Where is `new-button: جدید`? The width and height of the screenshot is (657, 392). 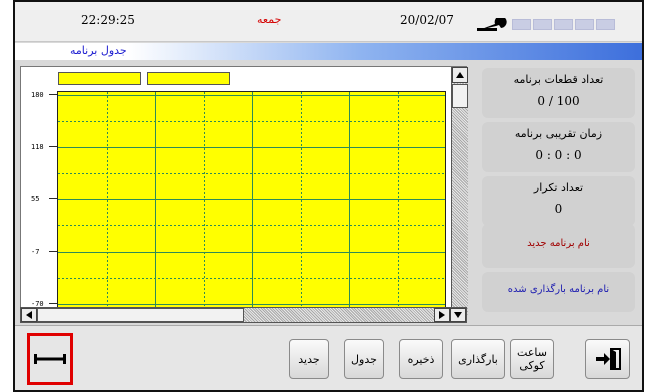
new-button: جدید is located at coordinates (309, 359).